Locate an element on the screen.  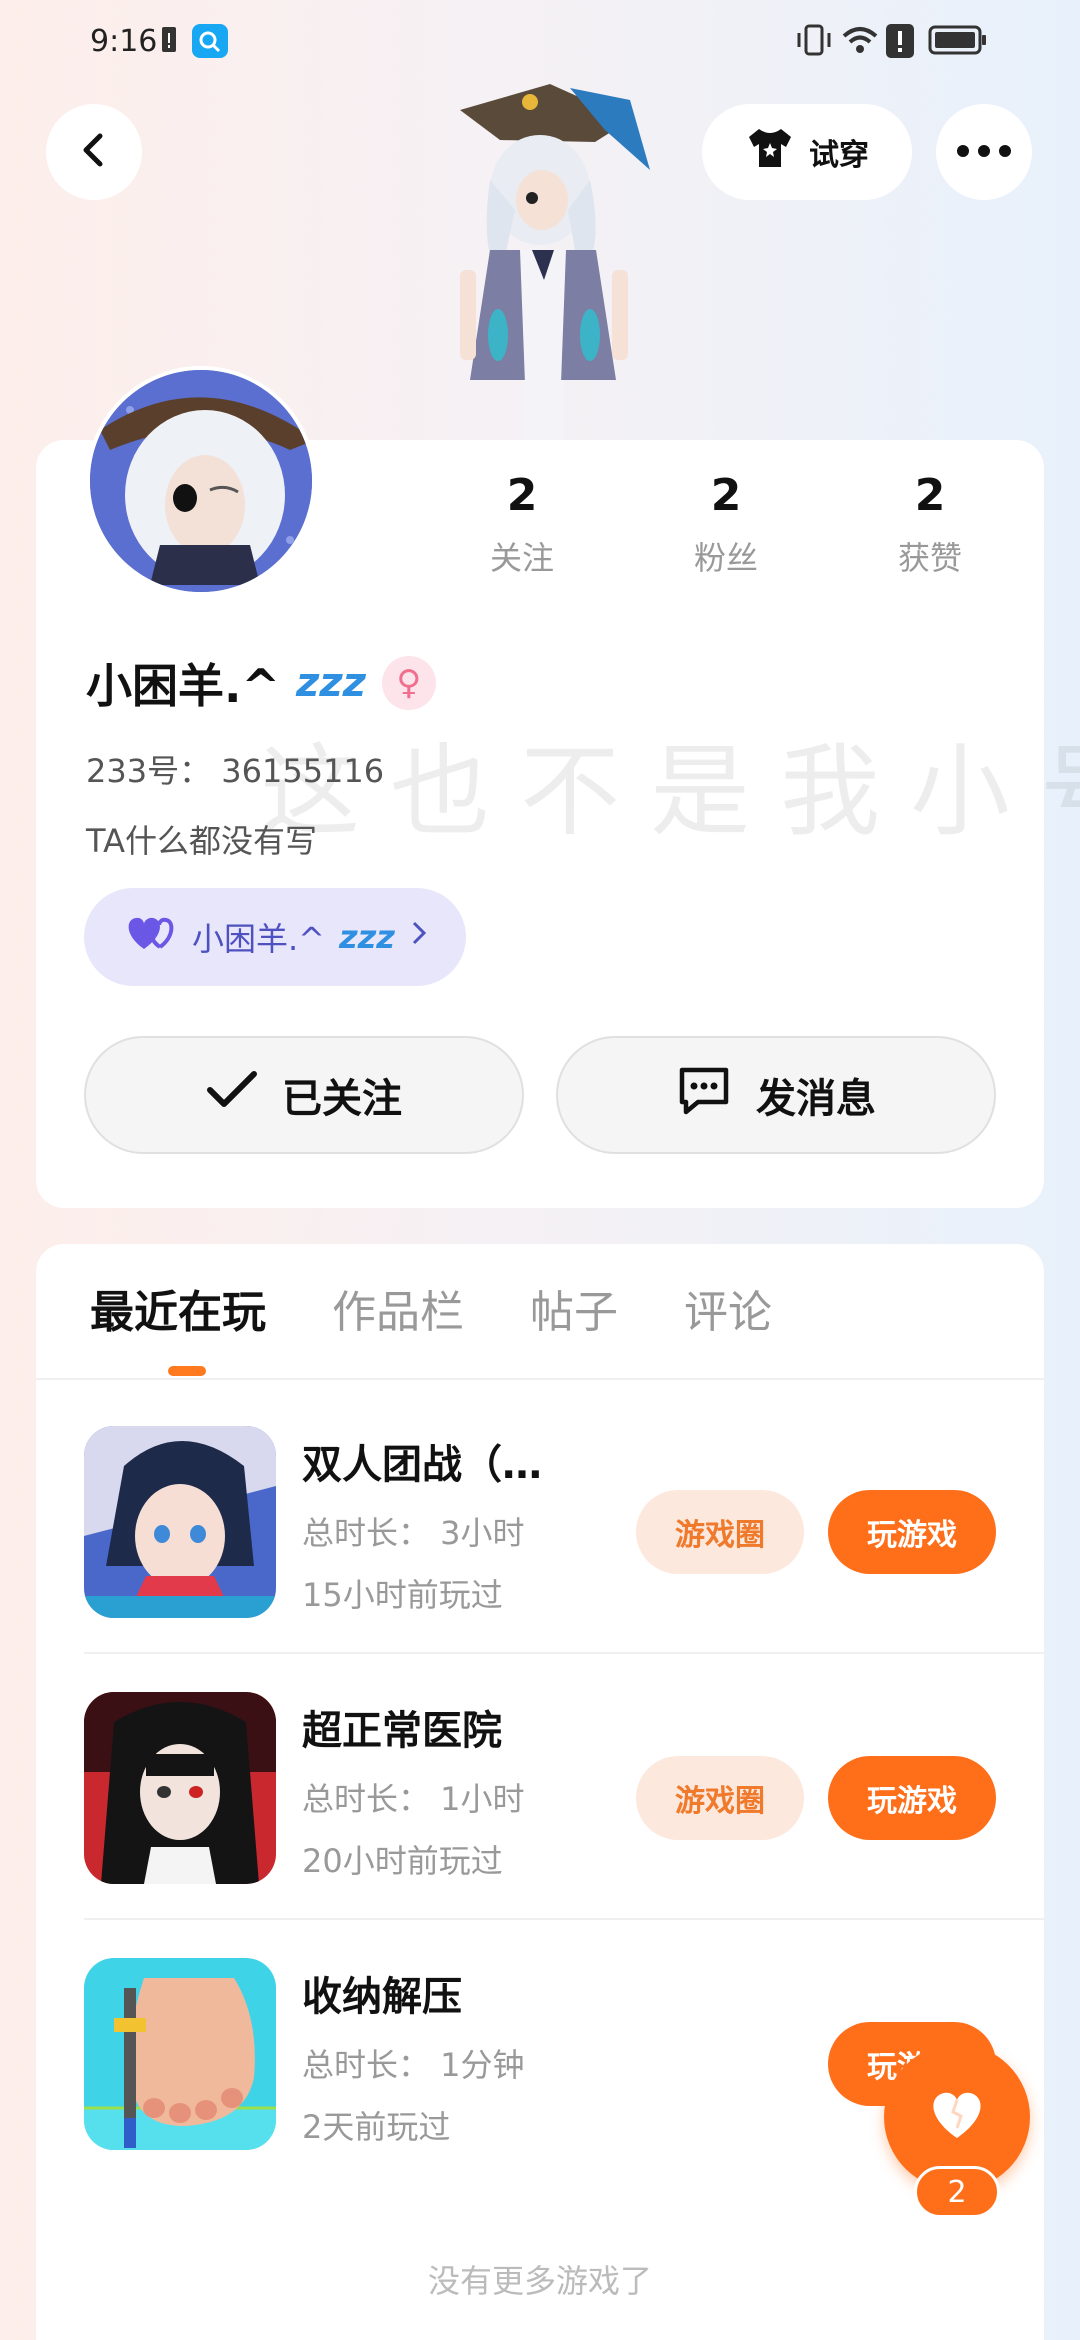
tshirt-icon is located at coordinates (770, 152).